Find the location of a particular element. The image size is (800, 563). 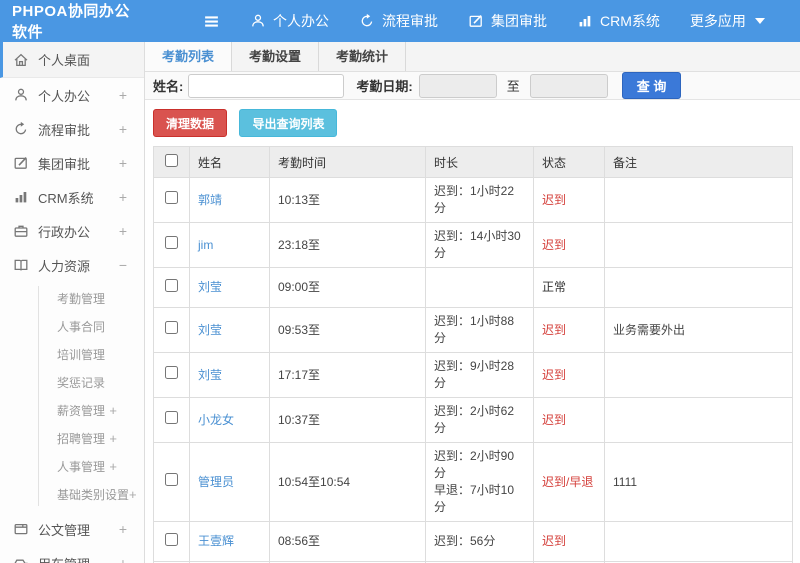

sidebar-subitem-label: 考勤管理 is located at coordinates (81, 298).